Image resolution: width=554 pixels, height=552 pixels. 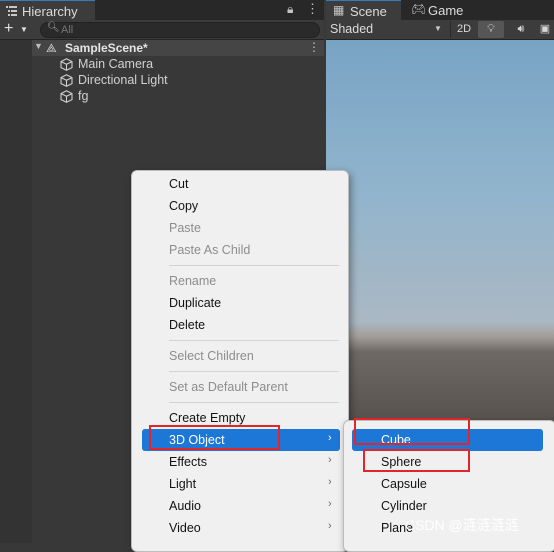 What do you see at coordinates (179, 184) in the screenshot?
I see `menu-item-label: Cut` at bounding box center [179, 184].